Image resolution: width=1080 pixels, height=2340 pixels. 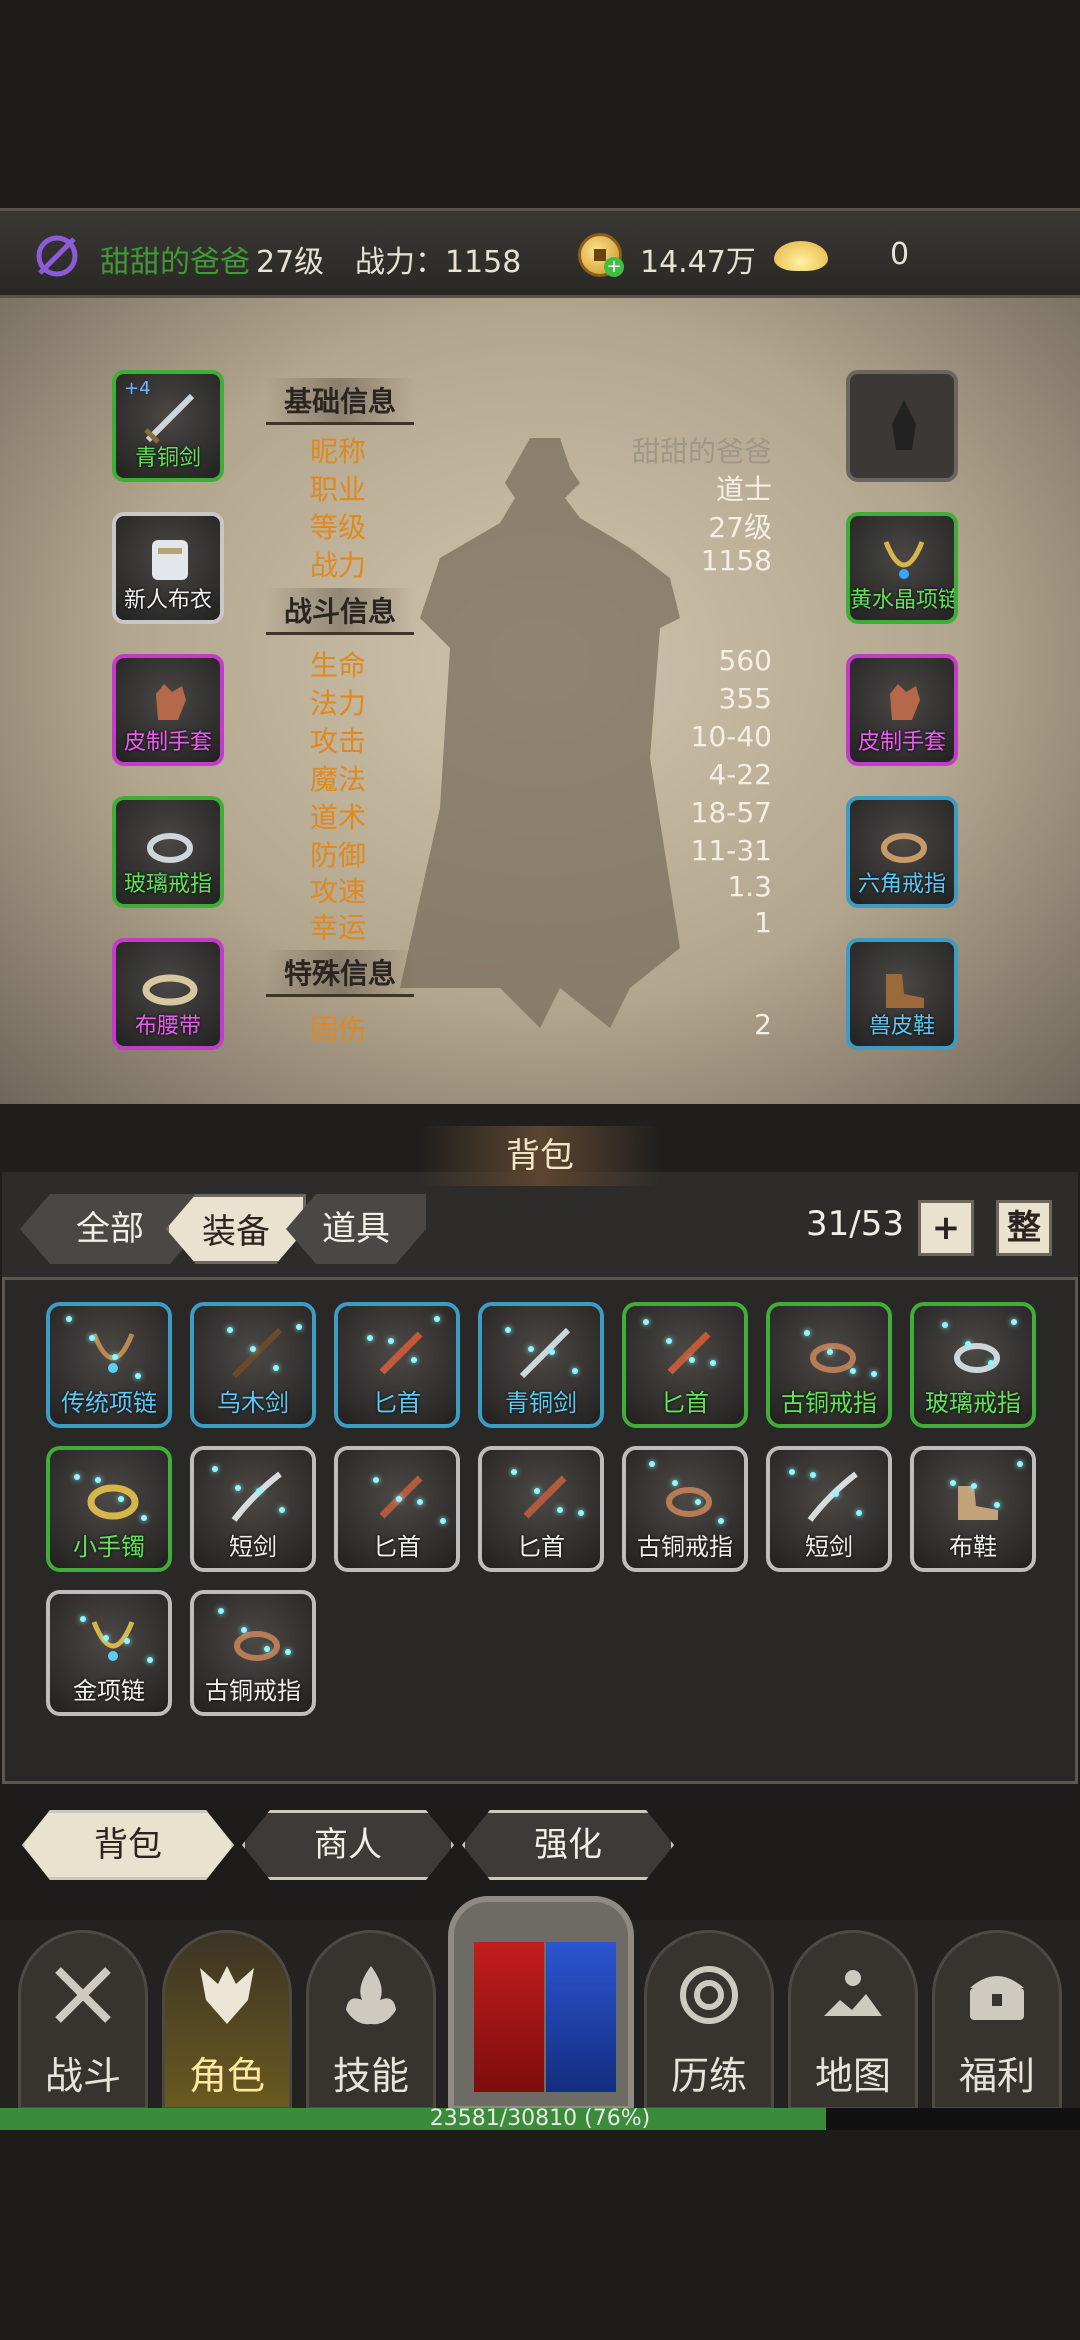 I want to click on equip-slot-belt: 布腰带, so click(x=168, y=994).